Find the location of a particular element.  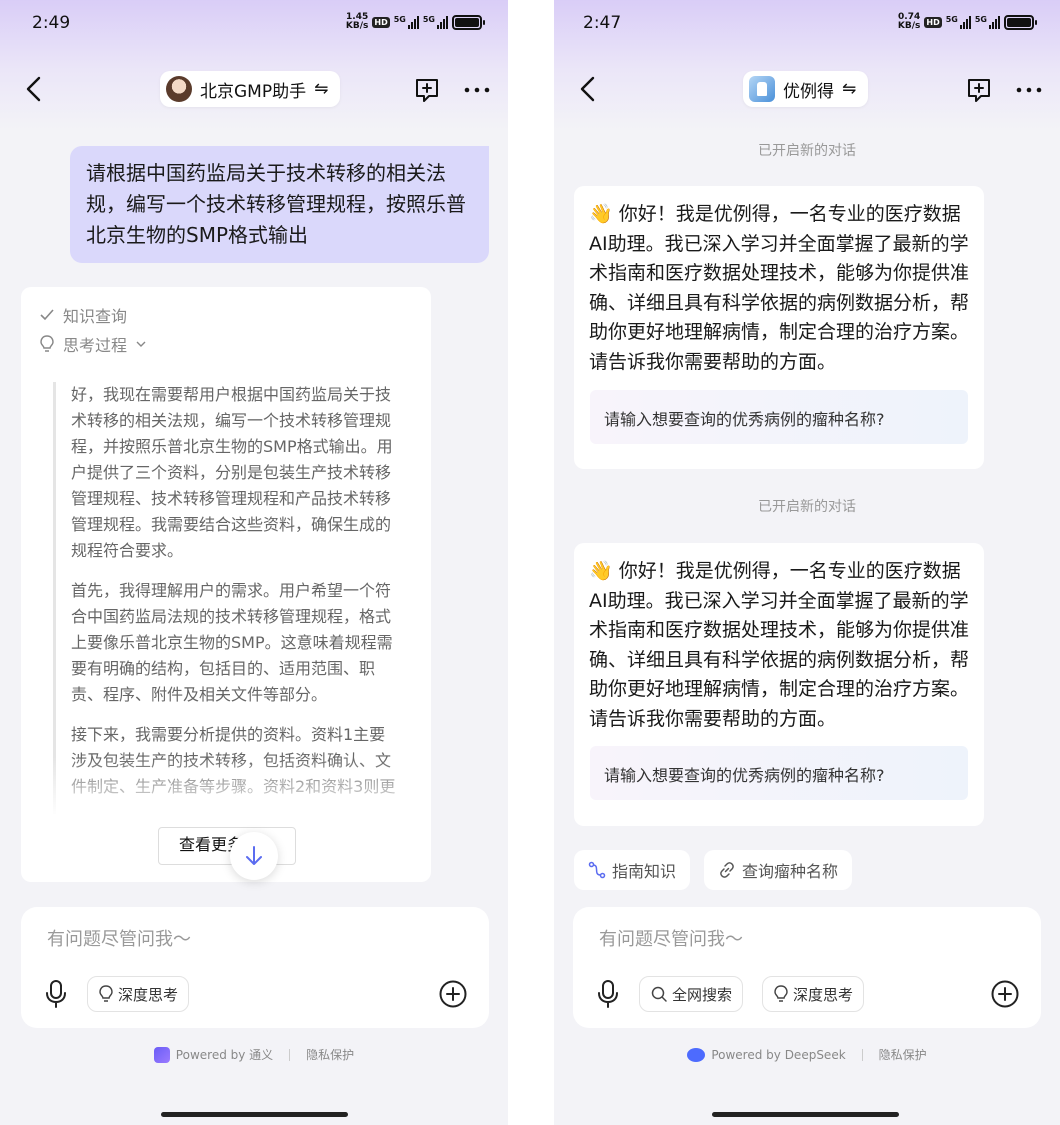

footer: Powered by DeepSeek 隐私保护 is located at coordinates (807, 1054).